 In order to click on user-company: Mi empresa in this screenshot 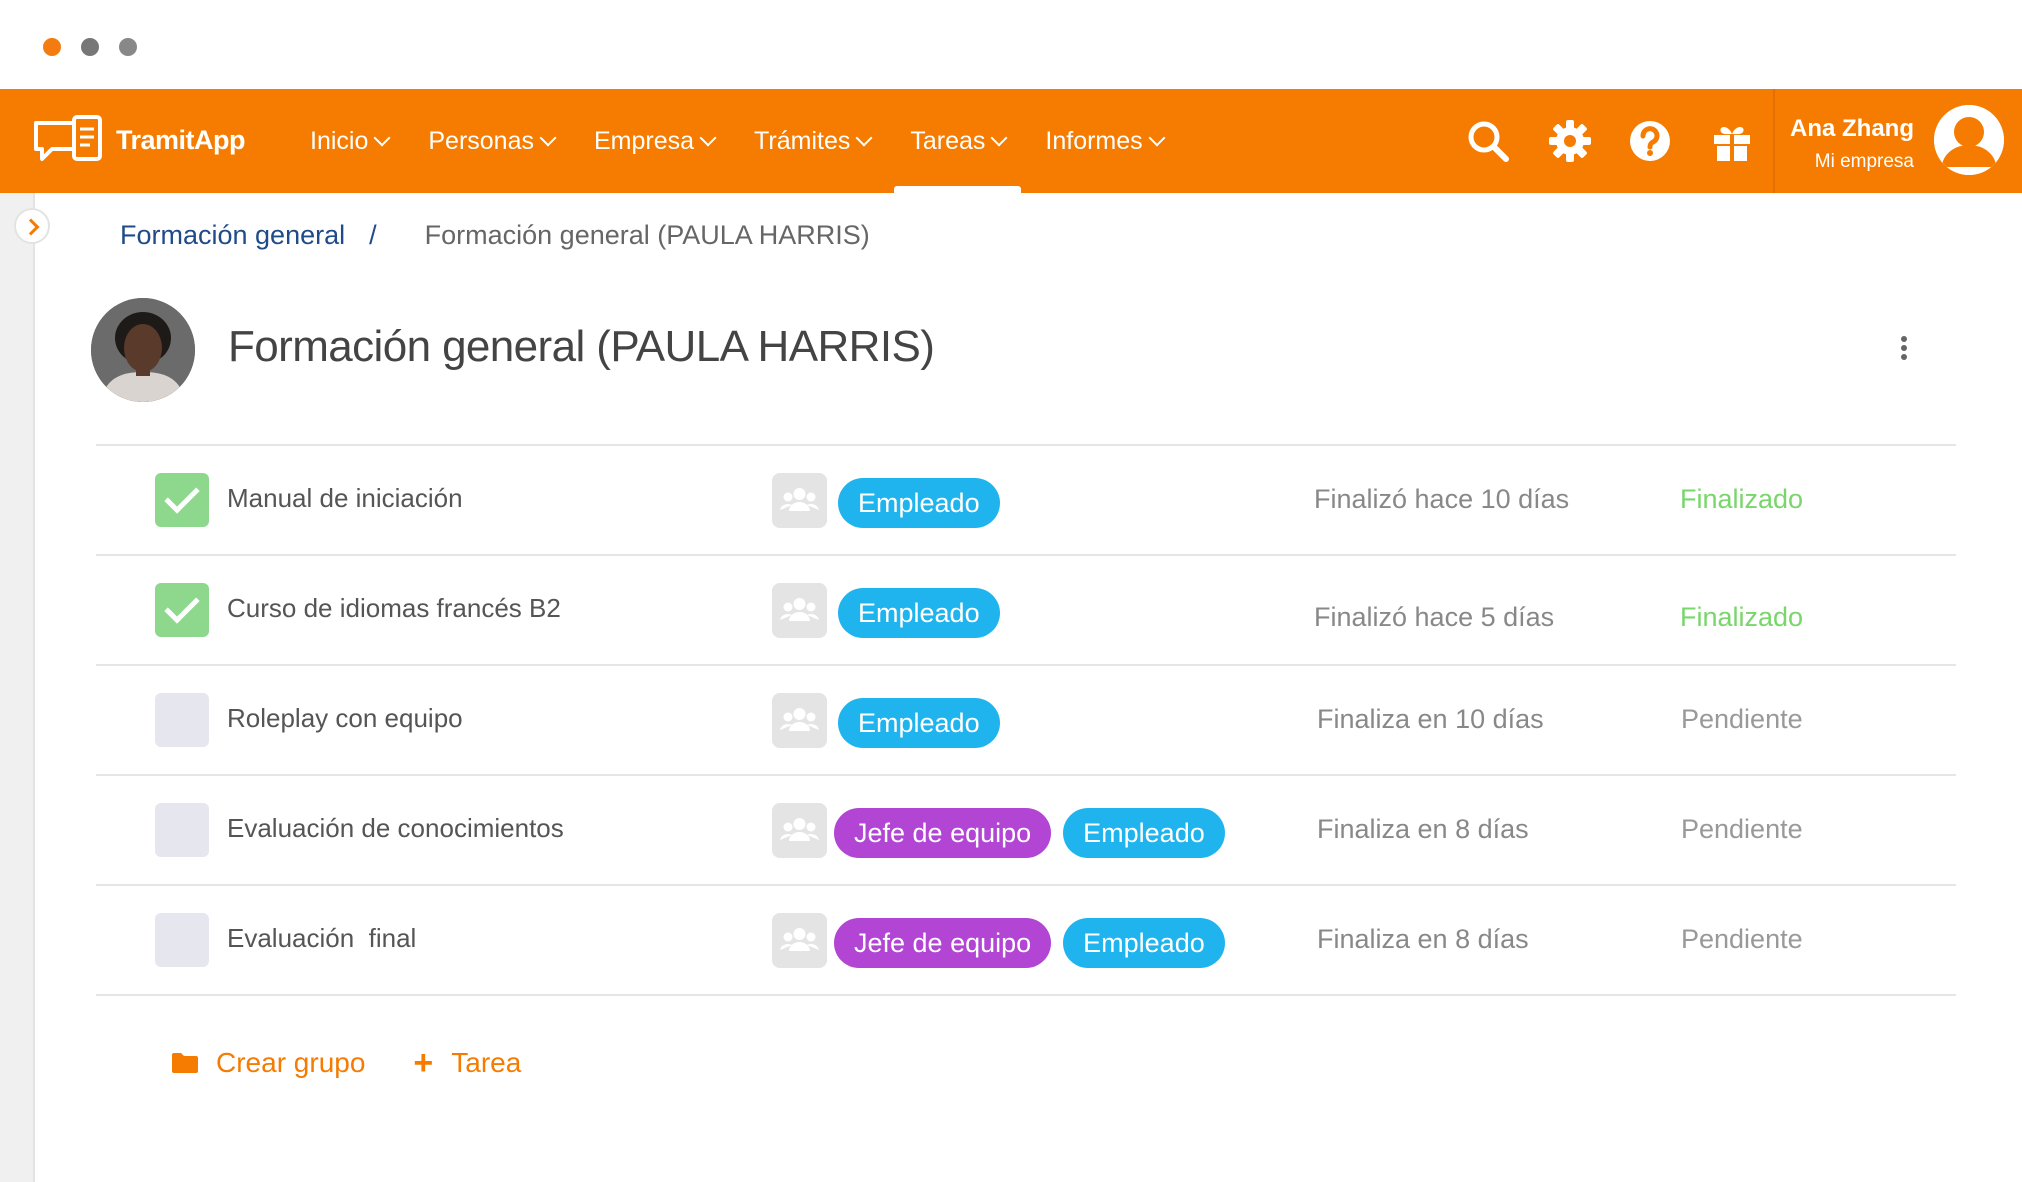, I will do `click(1864, 162)`.